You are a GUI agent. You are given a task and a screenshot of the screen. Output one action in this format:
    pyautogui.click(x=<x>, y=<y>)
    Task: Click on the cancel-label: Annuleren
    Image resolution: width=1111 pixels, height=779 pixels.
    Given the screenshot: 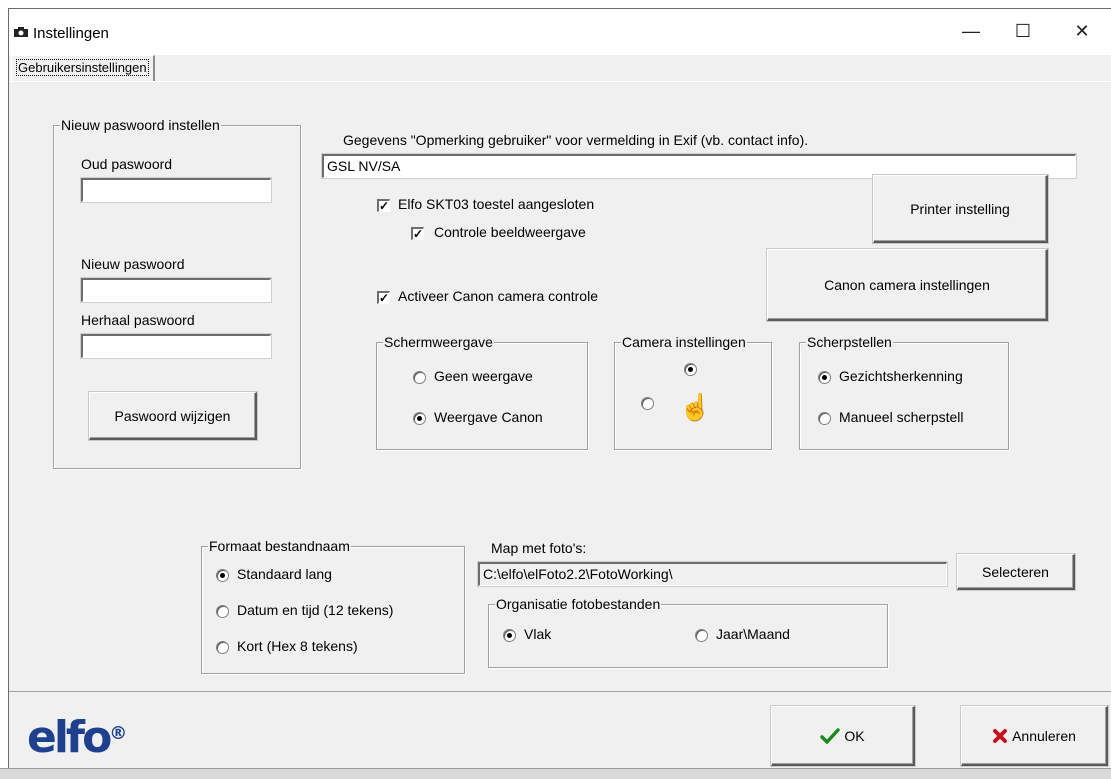 What is the action you would take?
    pyautogui.click(x=1044, y=735)
    